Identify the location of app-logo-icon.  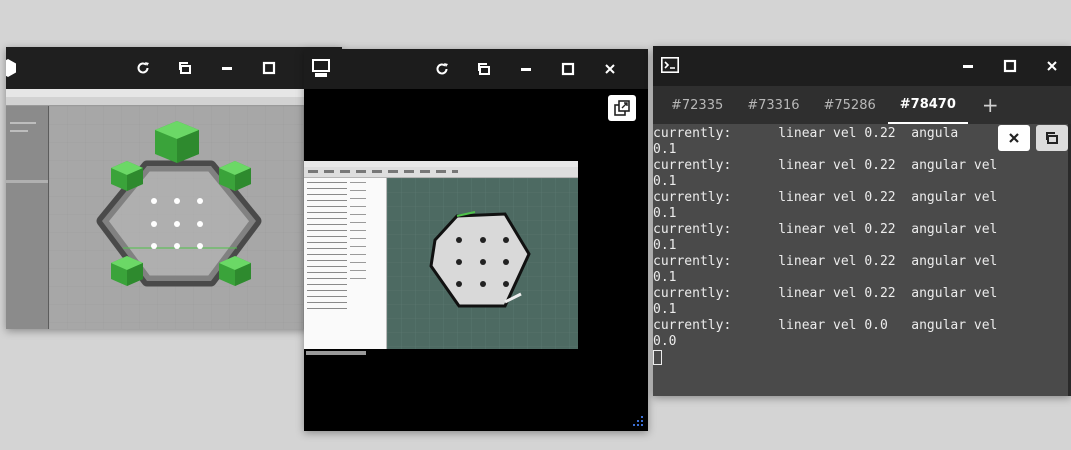
(11, 70).